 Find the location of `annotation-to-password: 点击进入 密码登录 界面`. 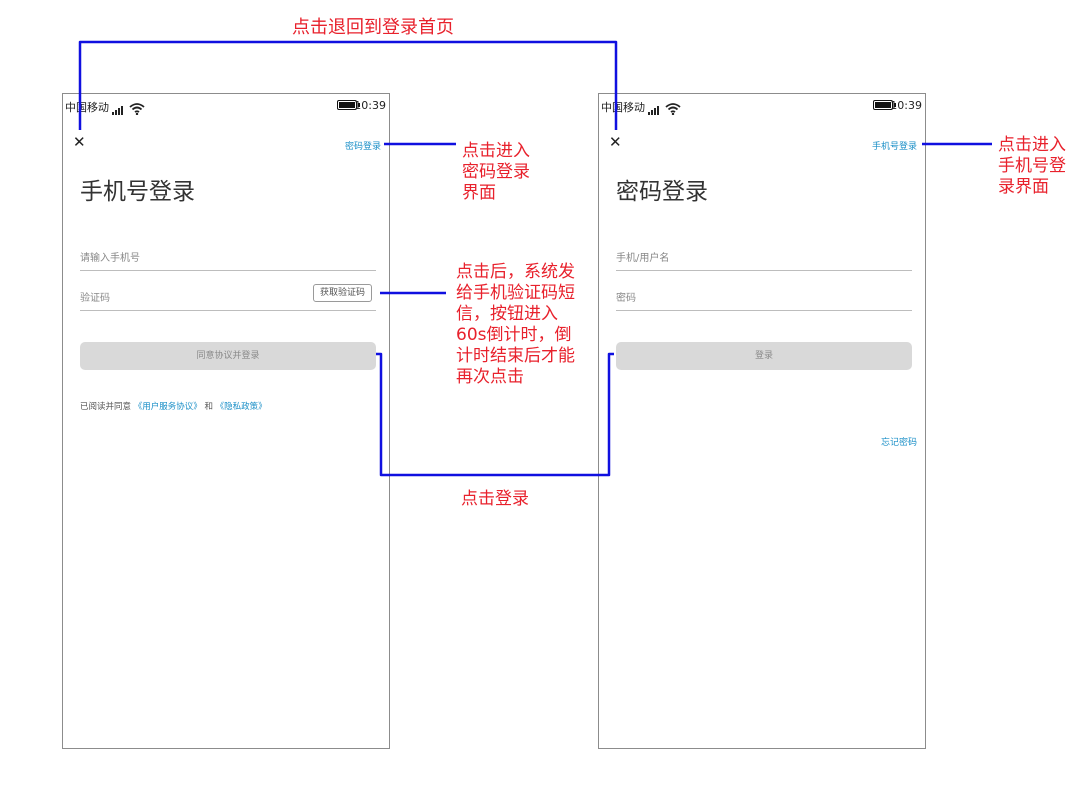

annotation-to-password: 点击进入 密码登录 界面 is located at coordinates (496, 172).